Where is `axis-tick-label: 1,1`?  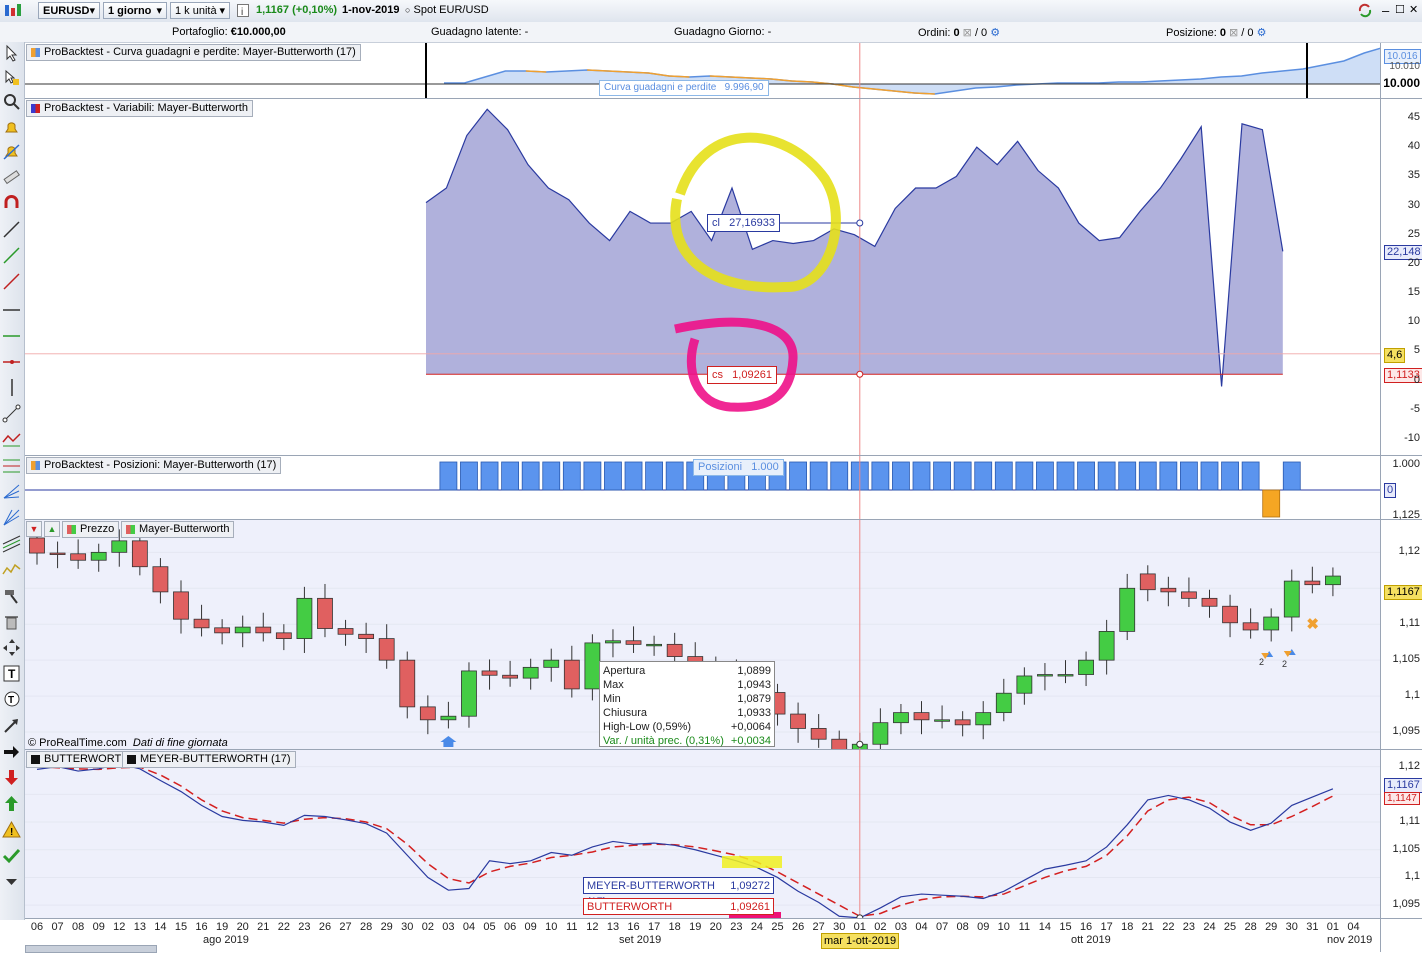 axis-tick-label: 1,1 is located at coordinates (1412, 876).